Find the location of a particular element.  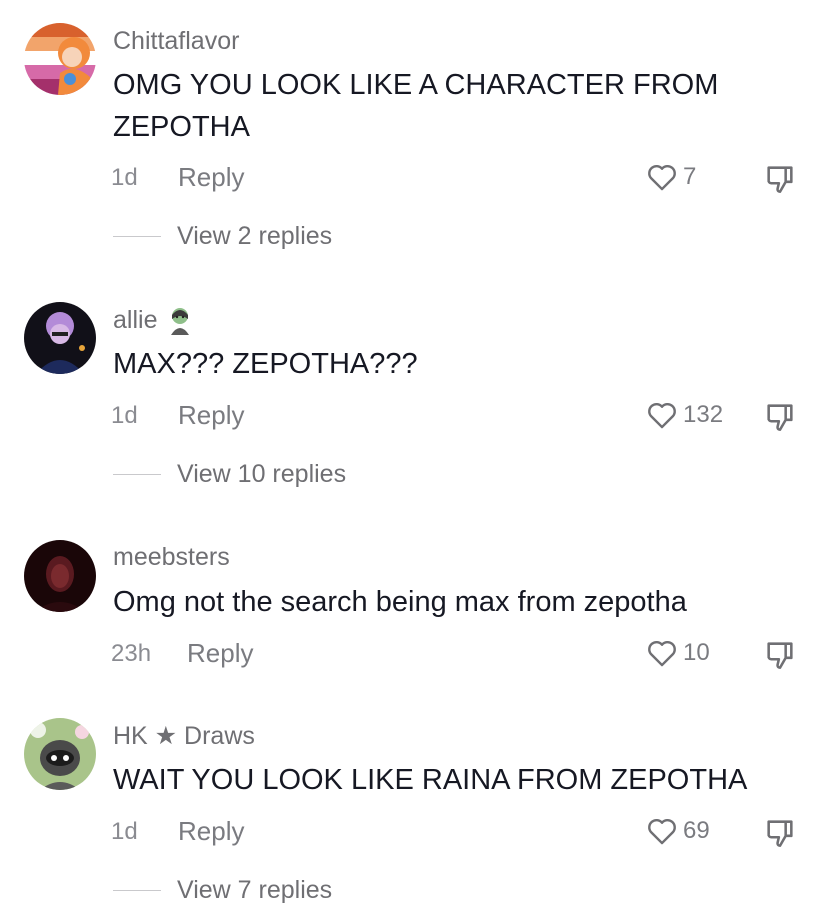

like-button: 69 is located at coordinates (677, 831).